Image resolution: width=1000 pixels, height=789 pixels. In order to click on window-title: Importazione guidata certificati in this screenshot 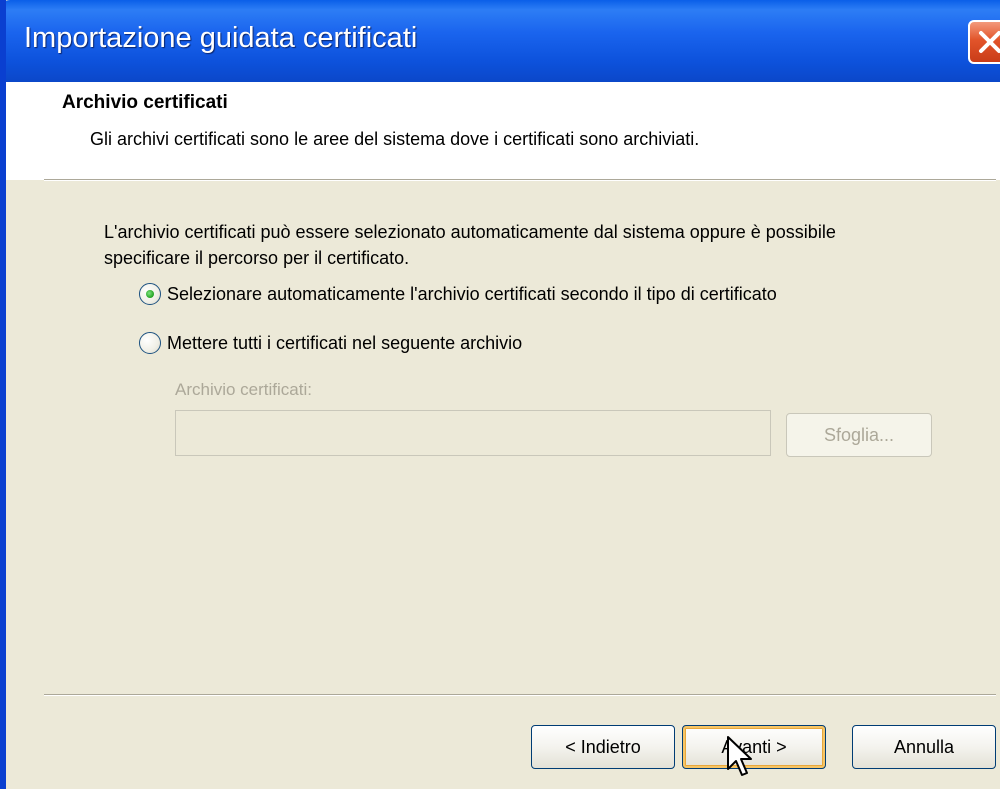, I will do `click(221, 38)`.